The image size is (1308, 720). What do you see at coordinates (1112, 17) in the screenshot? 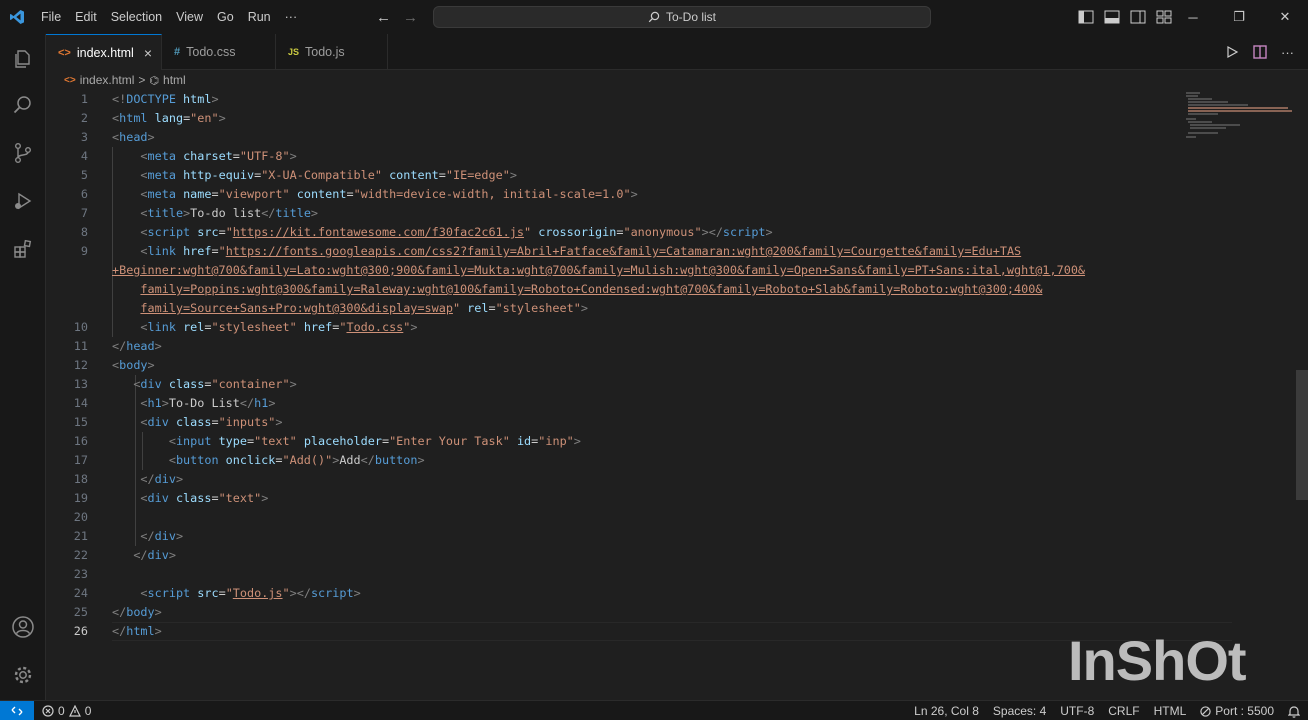
I see `toggle-panel-icon` at bounding box center [1112, 17].